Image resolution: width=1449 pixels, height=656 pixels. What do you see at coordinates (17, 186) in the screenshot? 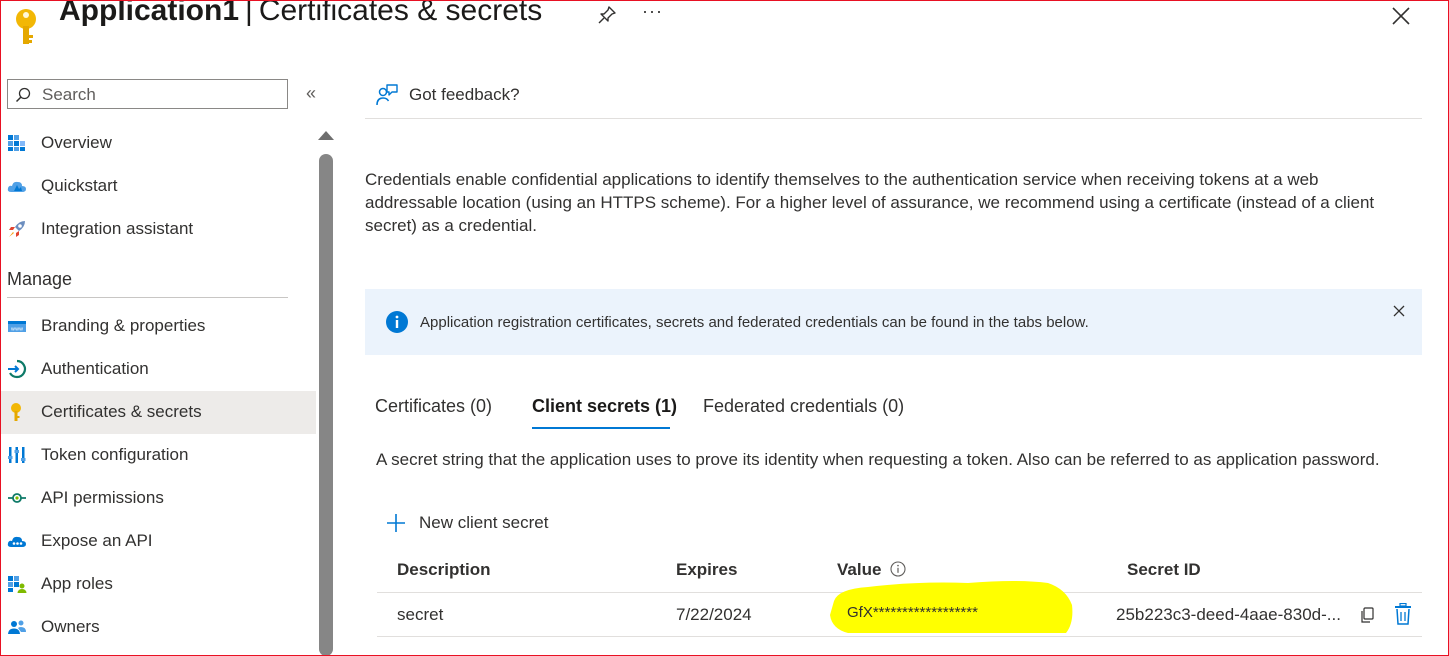
I see `quickstart-cloud-icon` at bounding box center [17, 186].